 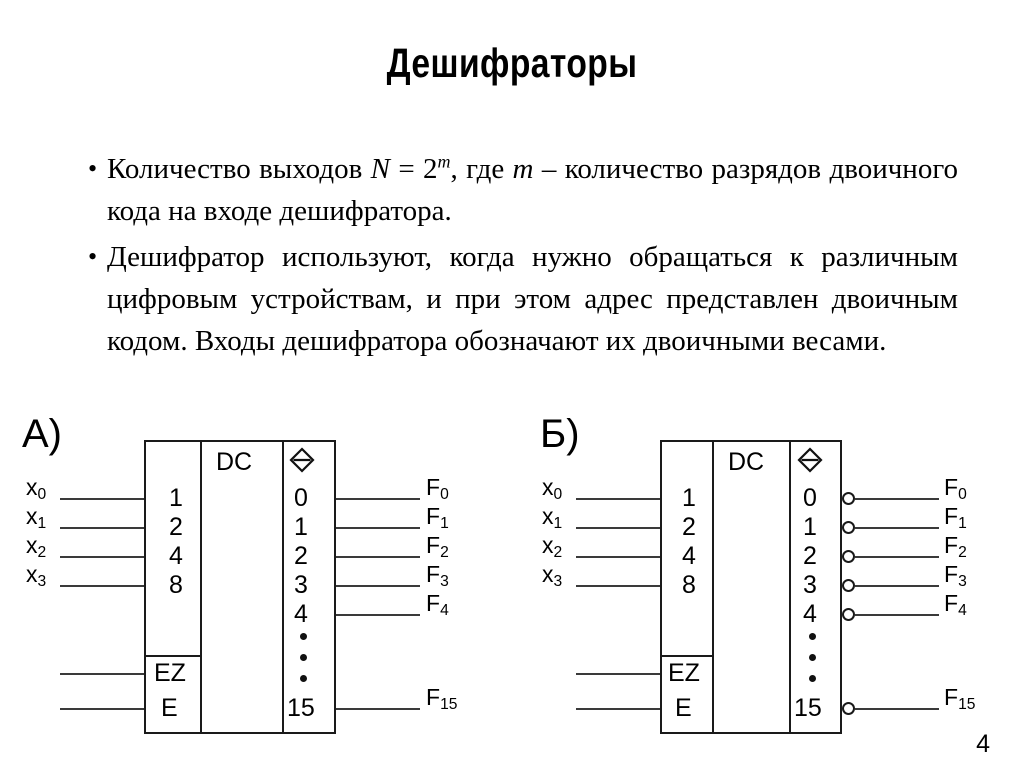 What do you see at coordinates (512, 63) in the screenshot?
I see `page-title: Дешифраторы` at bounding box center [512, 63].